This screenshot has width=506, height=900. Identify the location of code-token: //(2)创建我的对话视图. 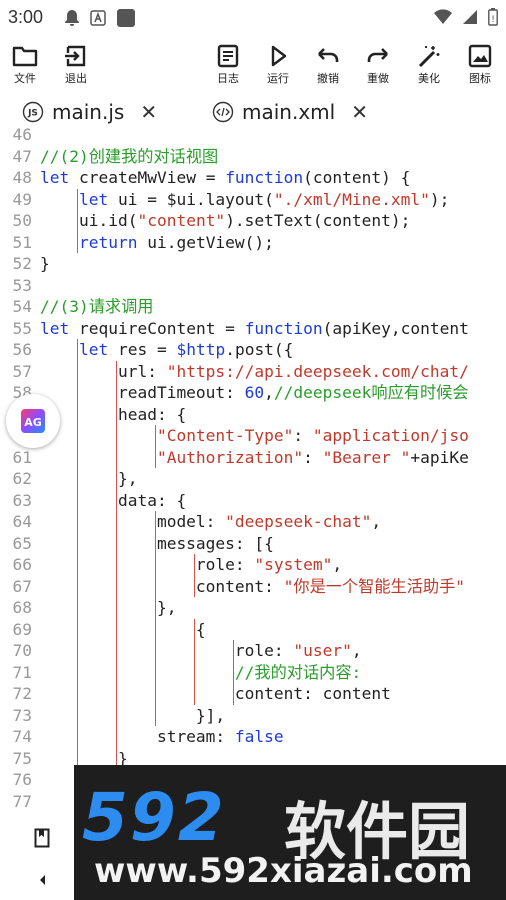
(129, 156).